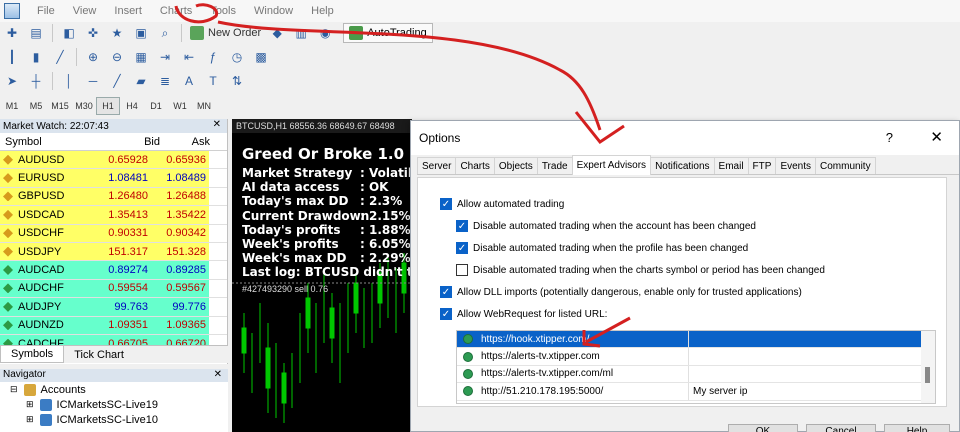 Image resolution: width=960 pixels, height=432 pixels. What do you see at coordinates (889, 137) in the screenshot?
I see `help-icon: ?` at bounding box center [889, 137].